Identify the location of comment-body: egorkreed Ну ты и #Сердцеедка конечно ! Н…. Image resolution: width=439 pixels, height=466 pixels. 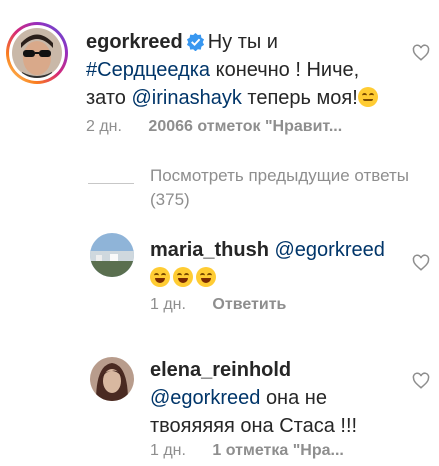
(246, 70).